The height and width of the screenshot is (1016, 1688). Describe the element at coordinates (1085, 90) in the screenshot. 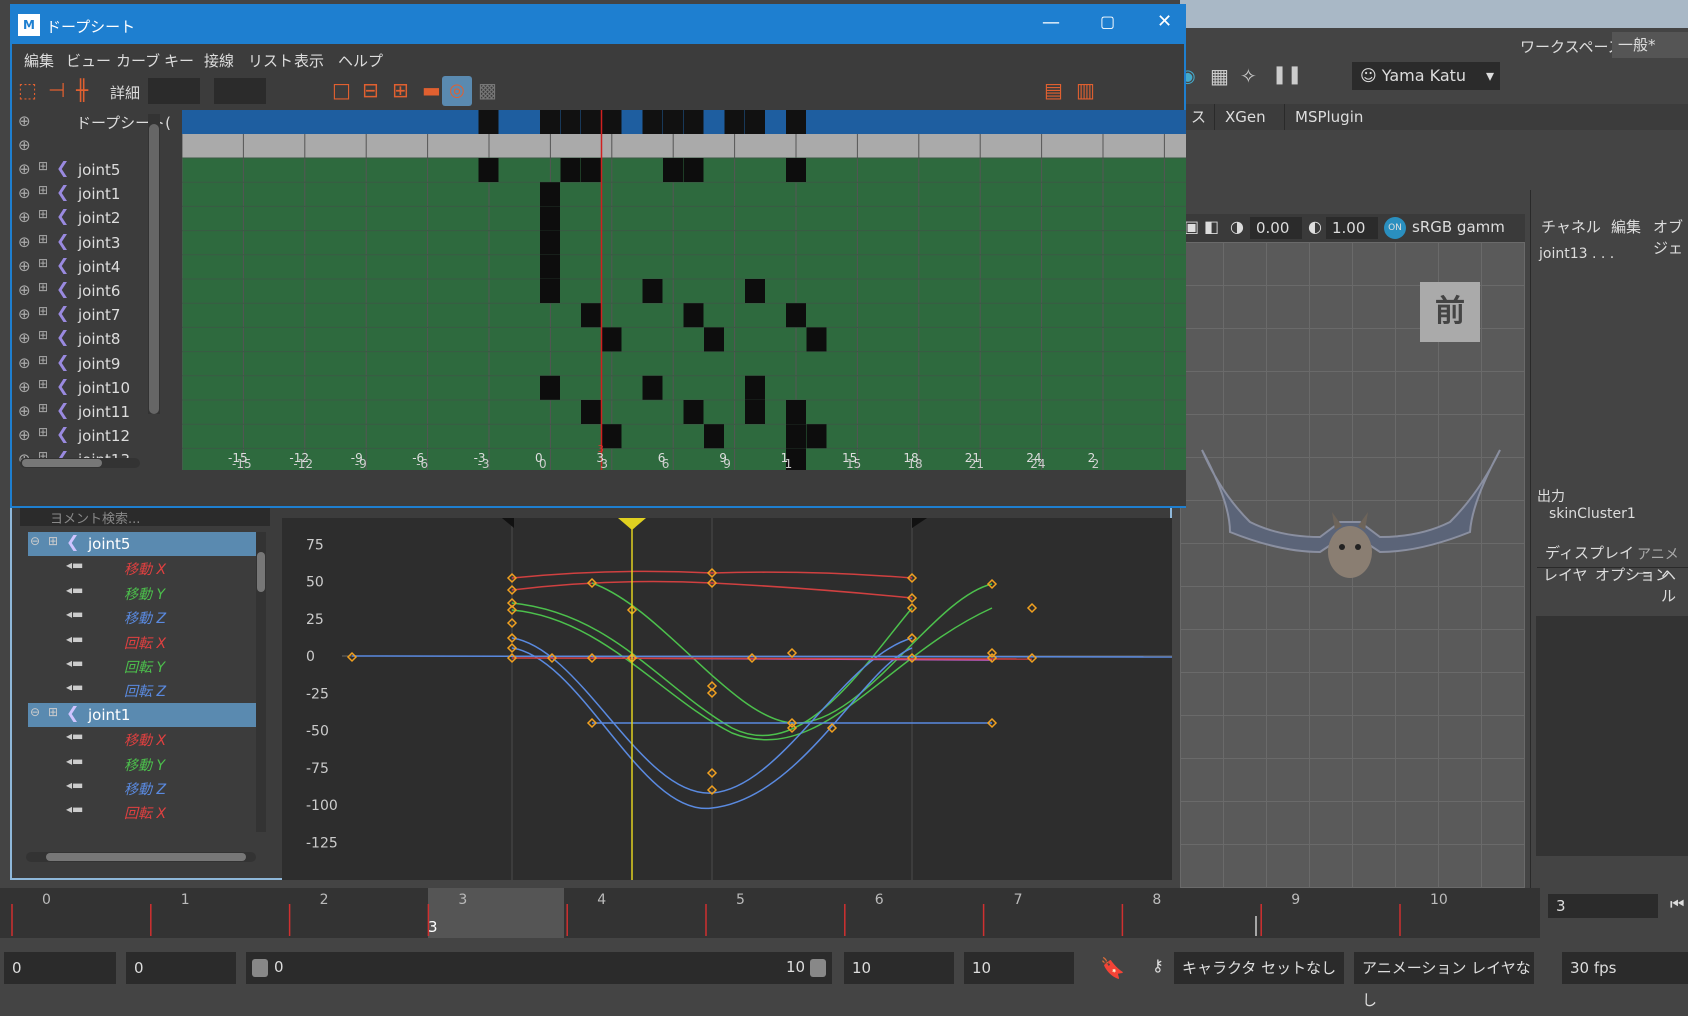

I see `trax-editor-icon: ▥` at that location.